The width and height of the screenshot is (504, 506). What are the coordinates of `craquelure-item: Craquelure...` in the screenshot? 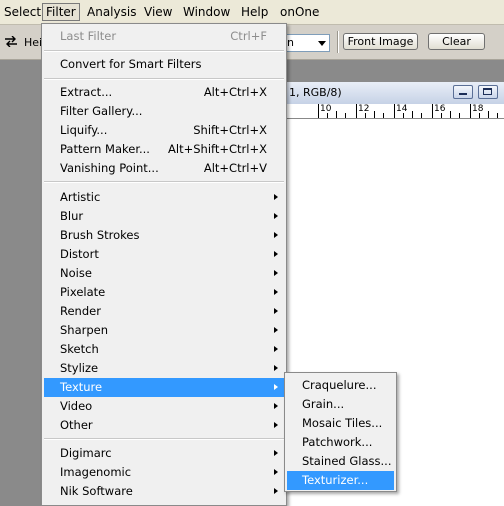 It's located at (340, 385).